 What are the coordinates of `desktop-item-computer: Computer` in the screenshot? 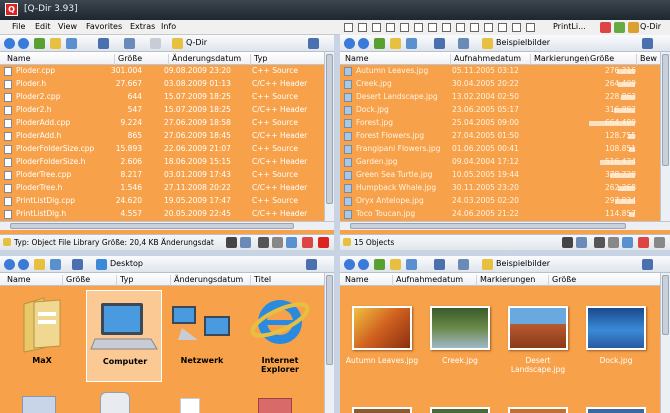 It's located at (124, 336).